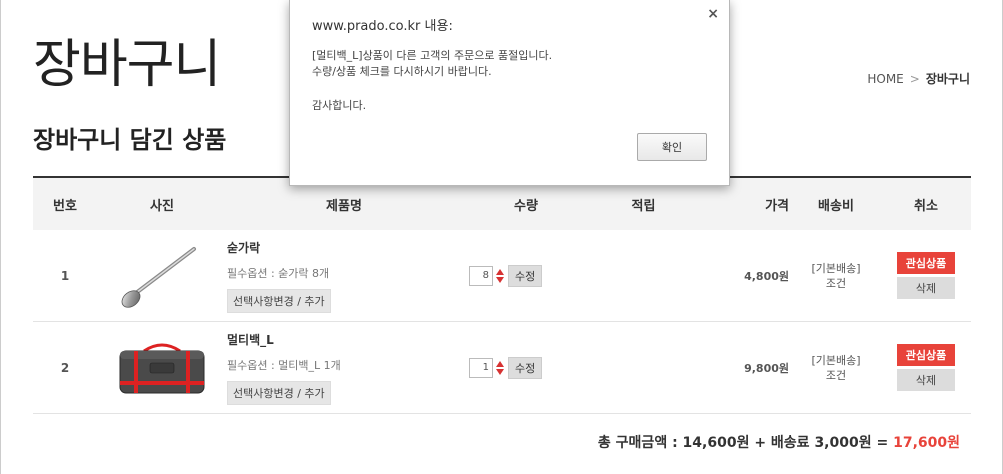 Image resolution: width=1003 pixels, height=474 pixels. Describe the element at coordinates (344, 276) in the screenshot. I see `product-info: 숟가락 필수옵션 : 숟가락 8개 선택사항변경 / 추가` at that location.